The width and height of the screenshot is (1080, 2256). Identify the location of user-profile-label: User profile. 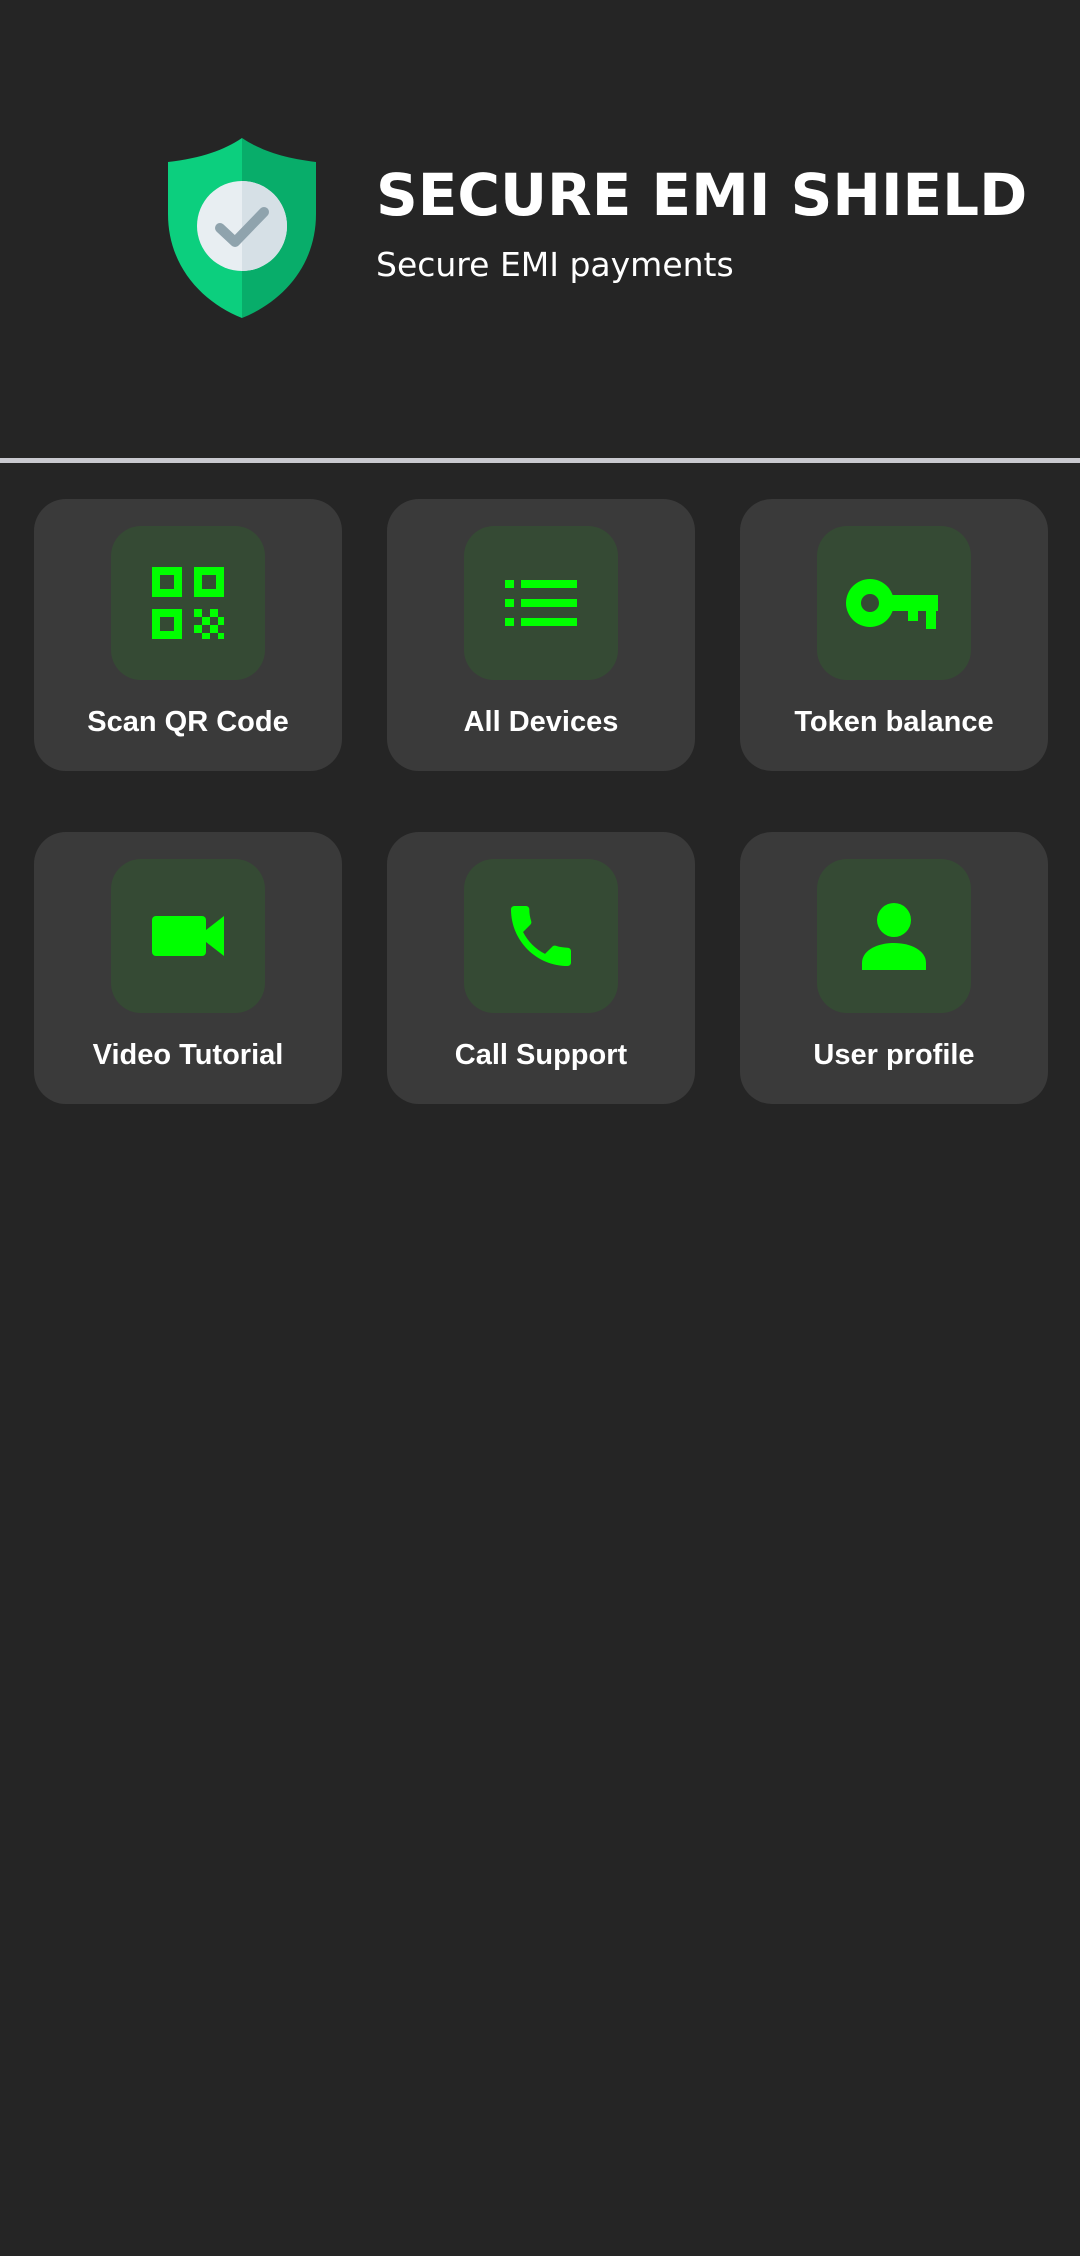
(894, 1055).